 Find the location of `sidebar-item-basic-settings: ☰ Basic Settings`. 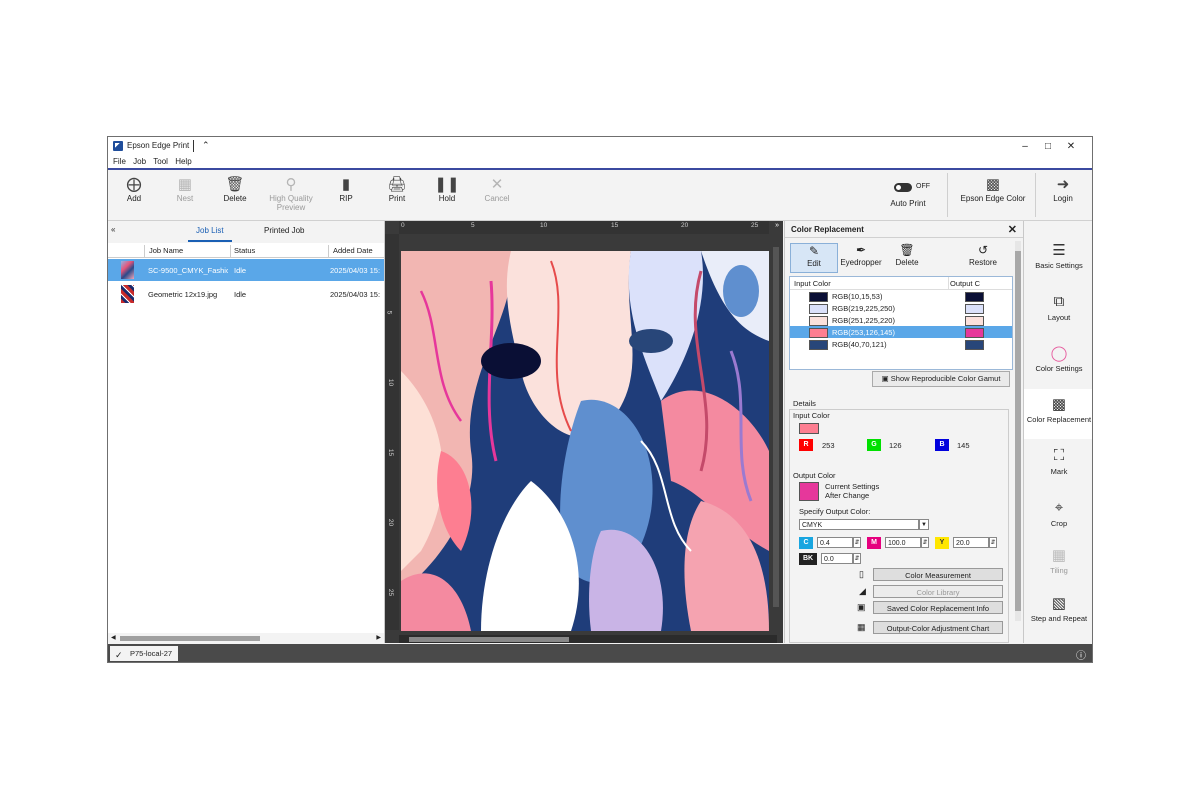

sidebar-item-basic-settings: ☰ Basic Settings is located at coordinates (1058, 255).